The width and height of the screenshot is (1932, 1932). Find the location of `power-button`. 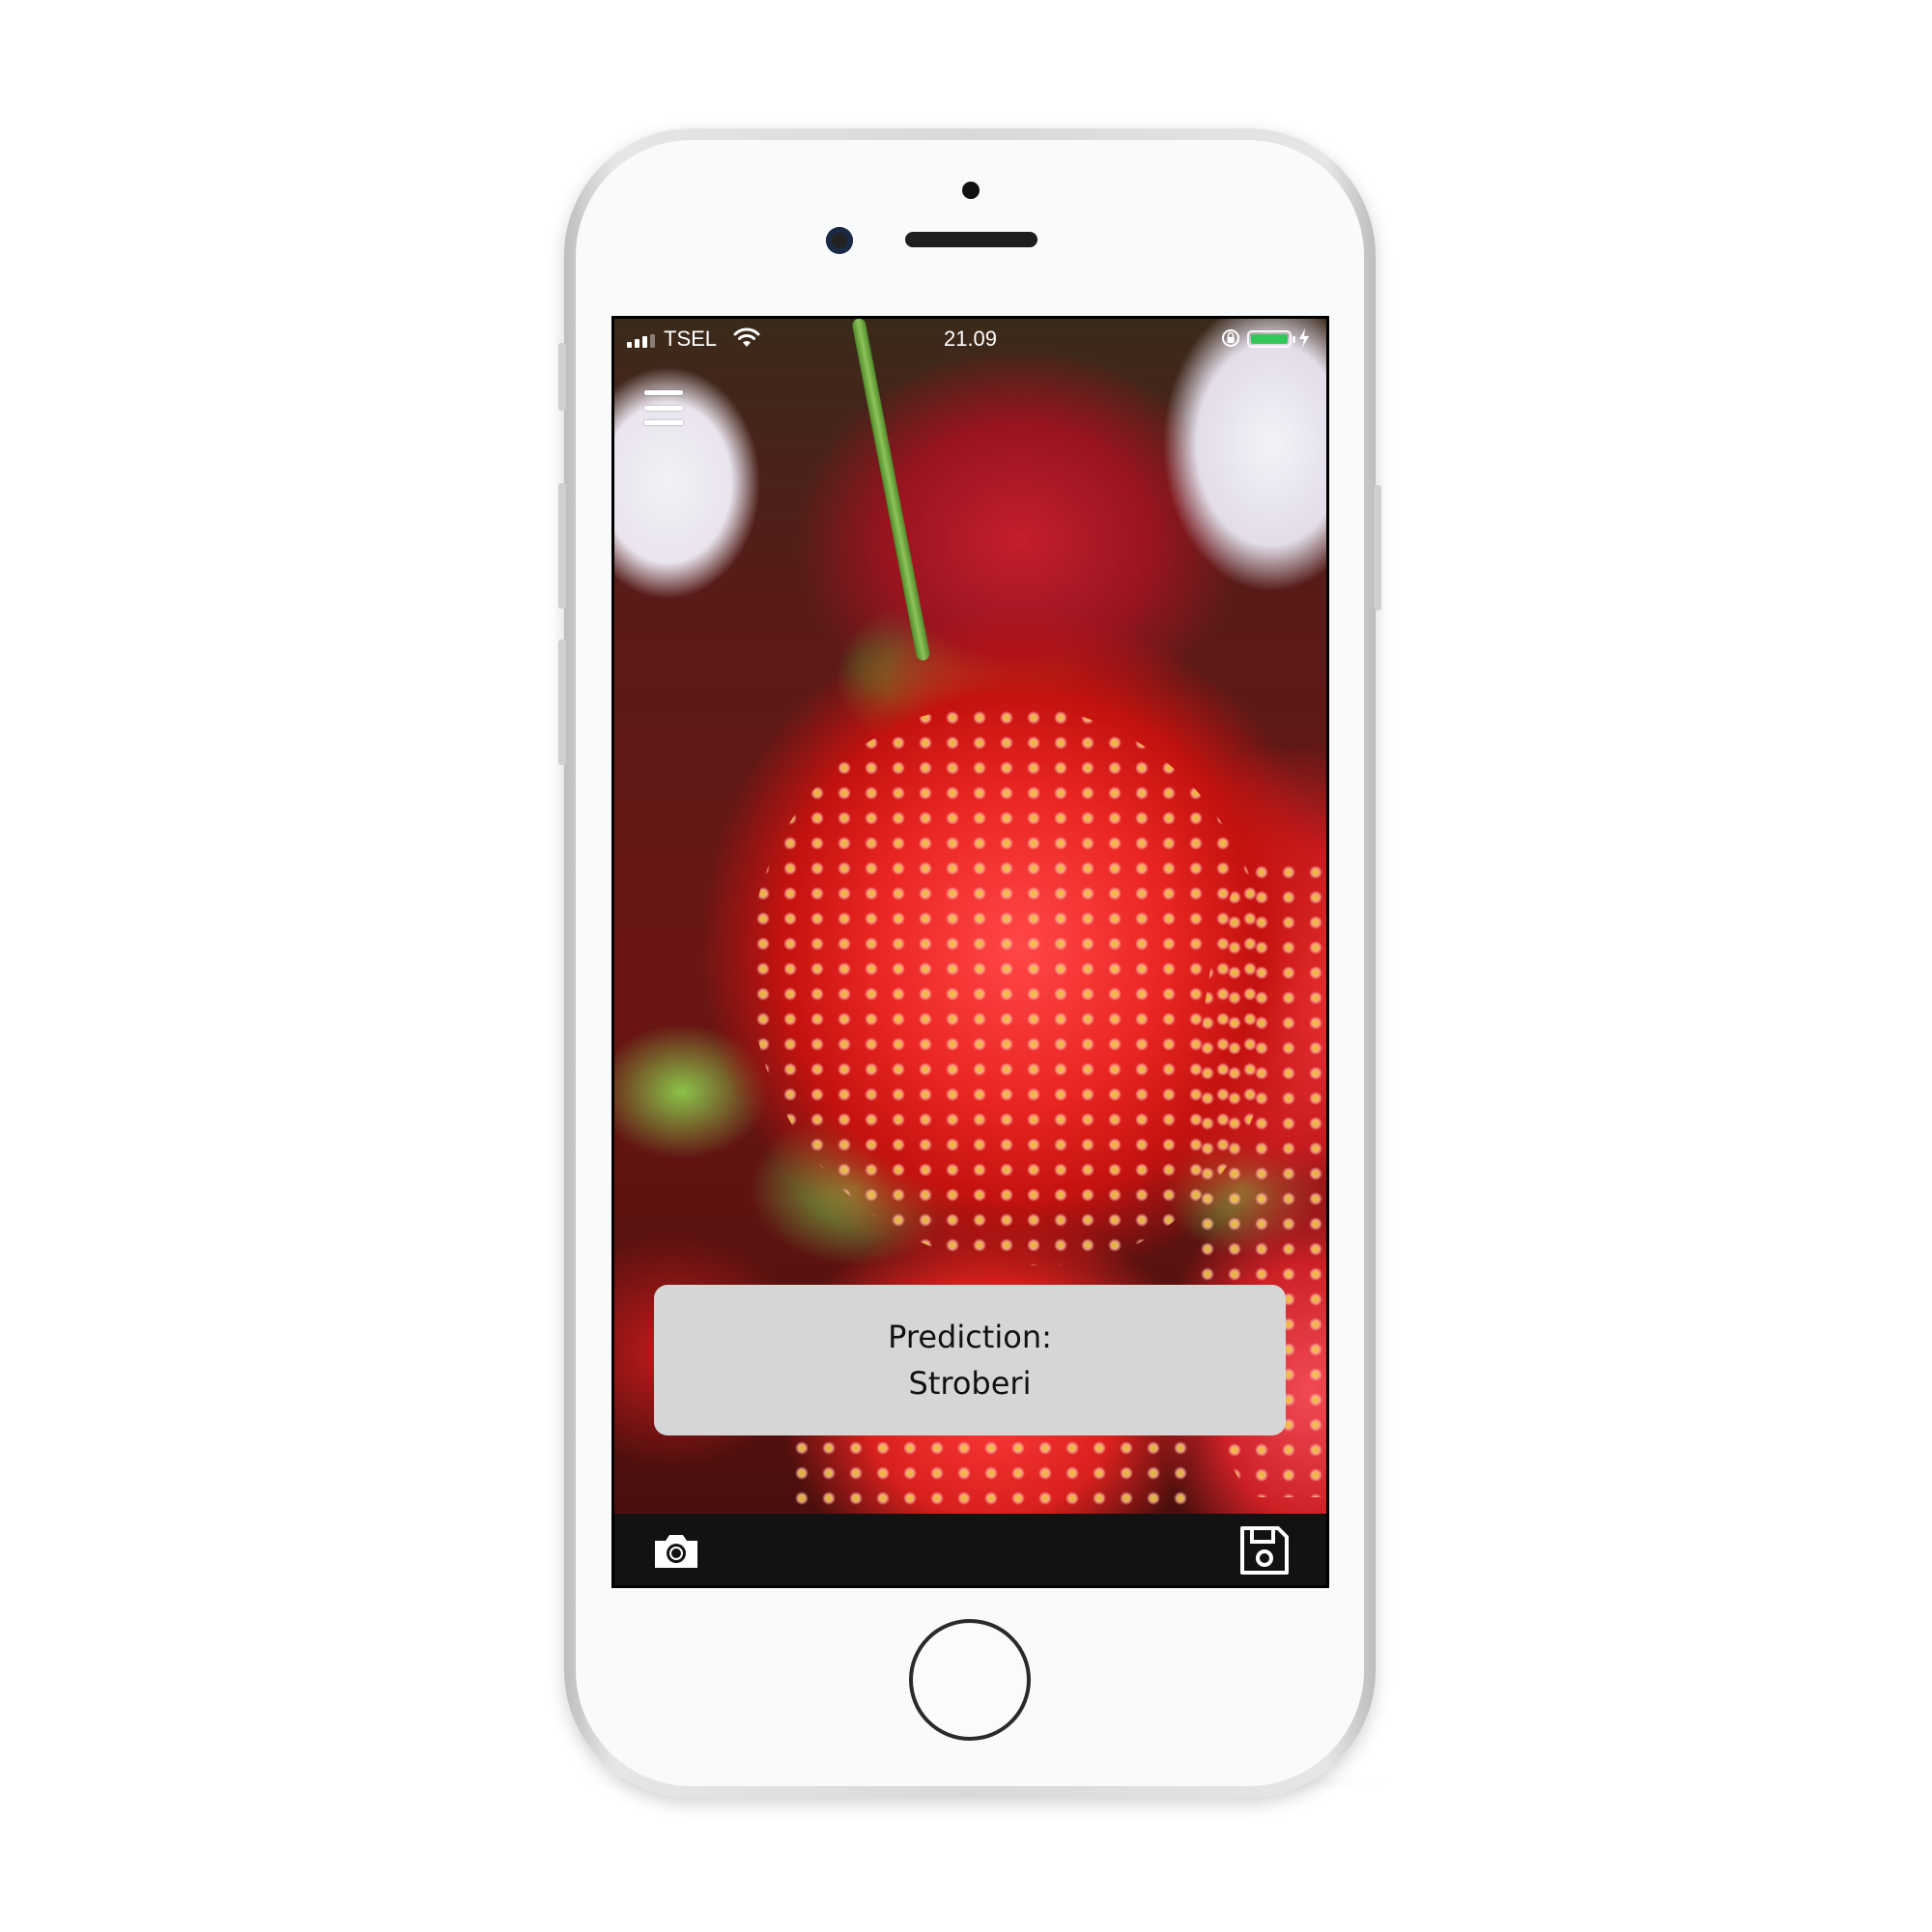

power-button is located at coordinates (1377, 548).